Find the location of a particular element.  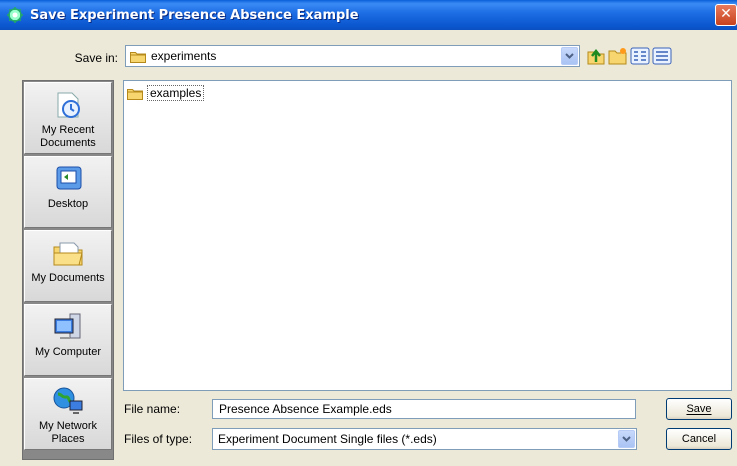

place-my-computer: My Computer is located at coordinates (68, 340).